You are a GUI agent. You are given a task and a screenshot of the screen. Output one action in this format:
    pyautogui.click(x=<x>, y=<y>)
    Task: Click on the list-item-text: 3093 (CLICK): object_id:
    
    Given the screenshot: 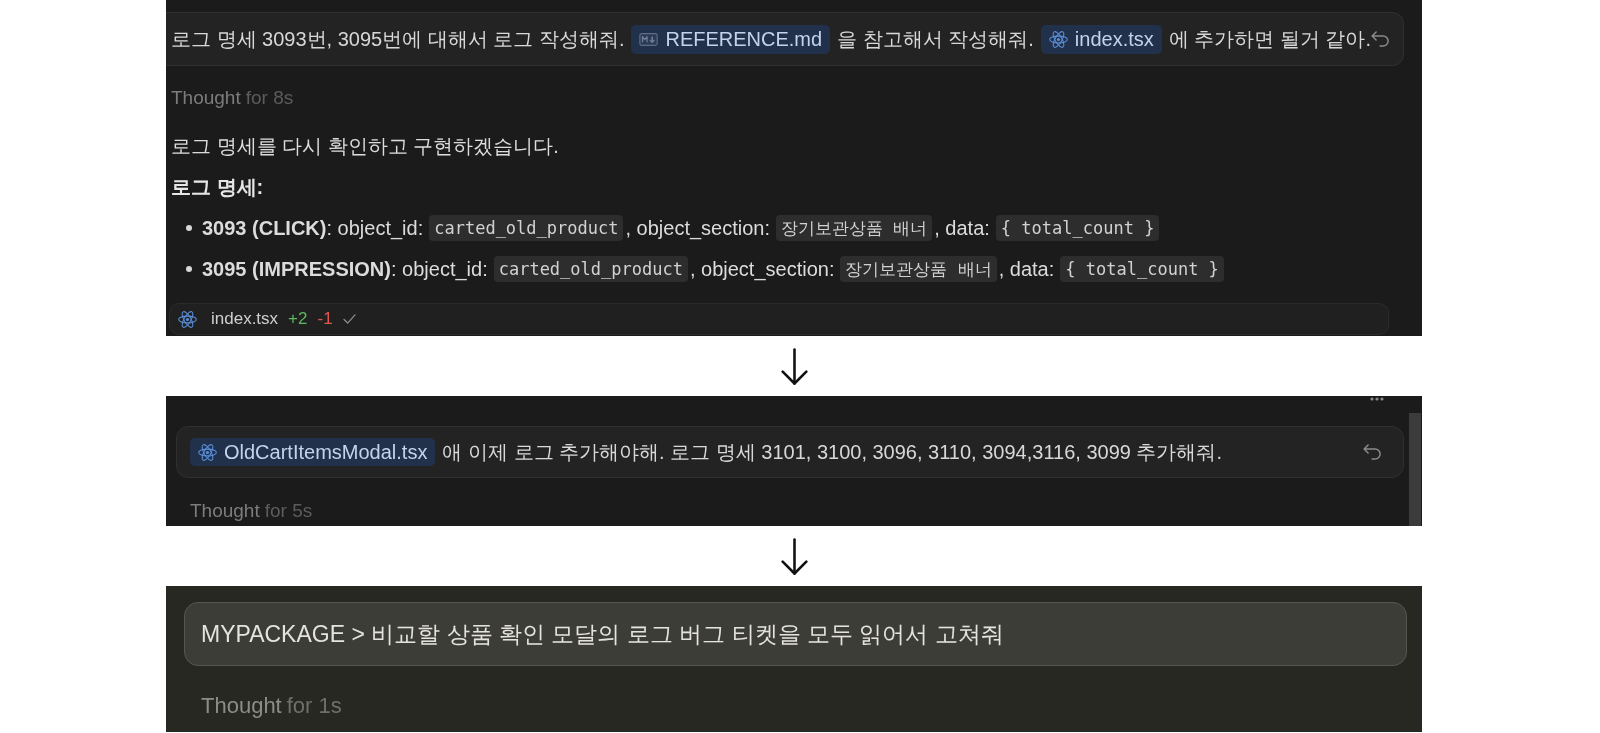 What is the action you would take?
    pyautogui.click(x=313, y=228)
    